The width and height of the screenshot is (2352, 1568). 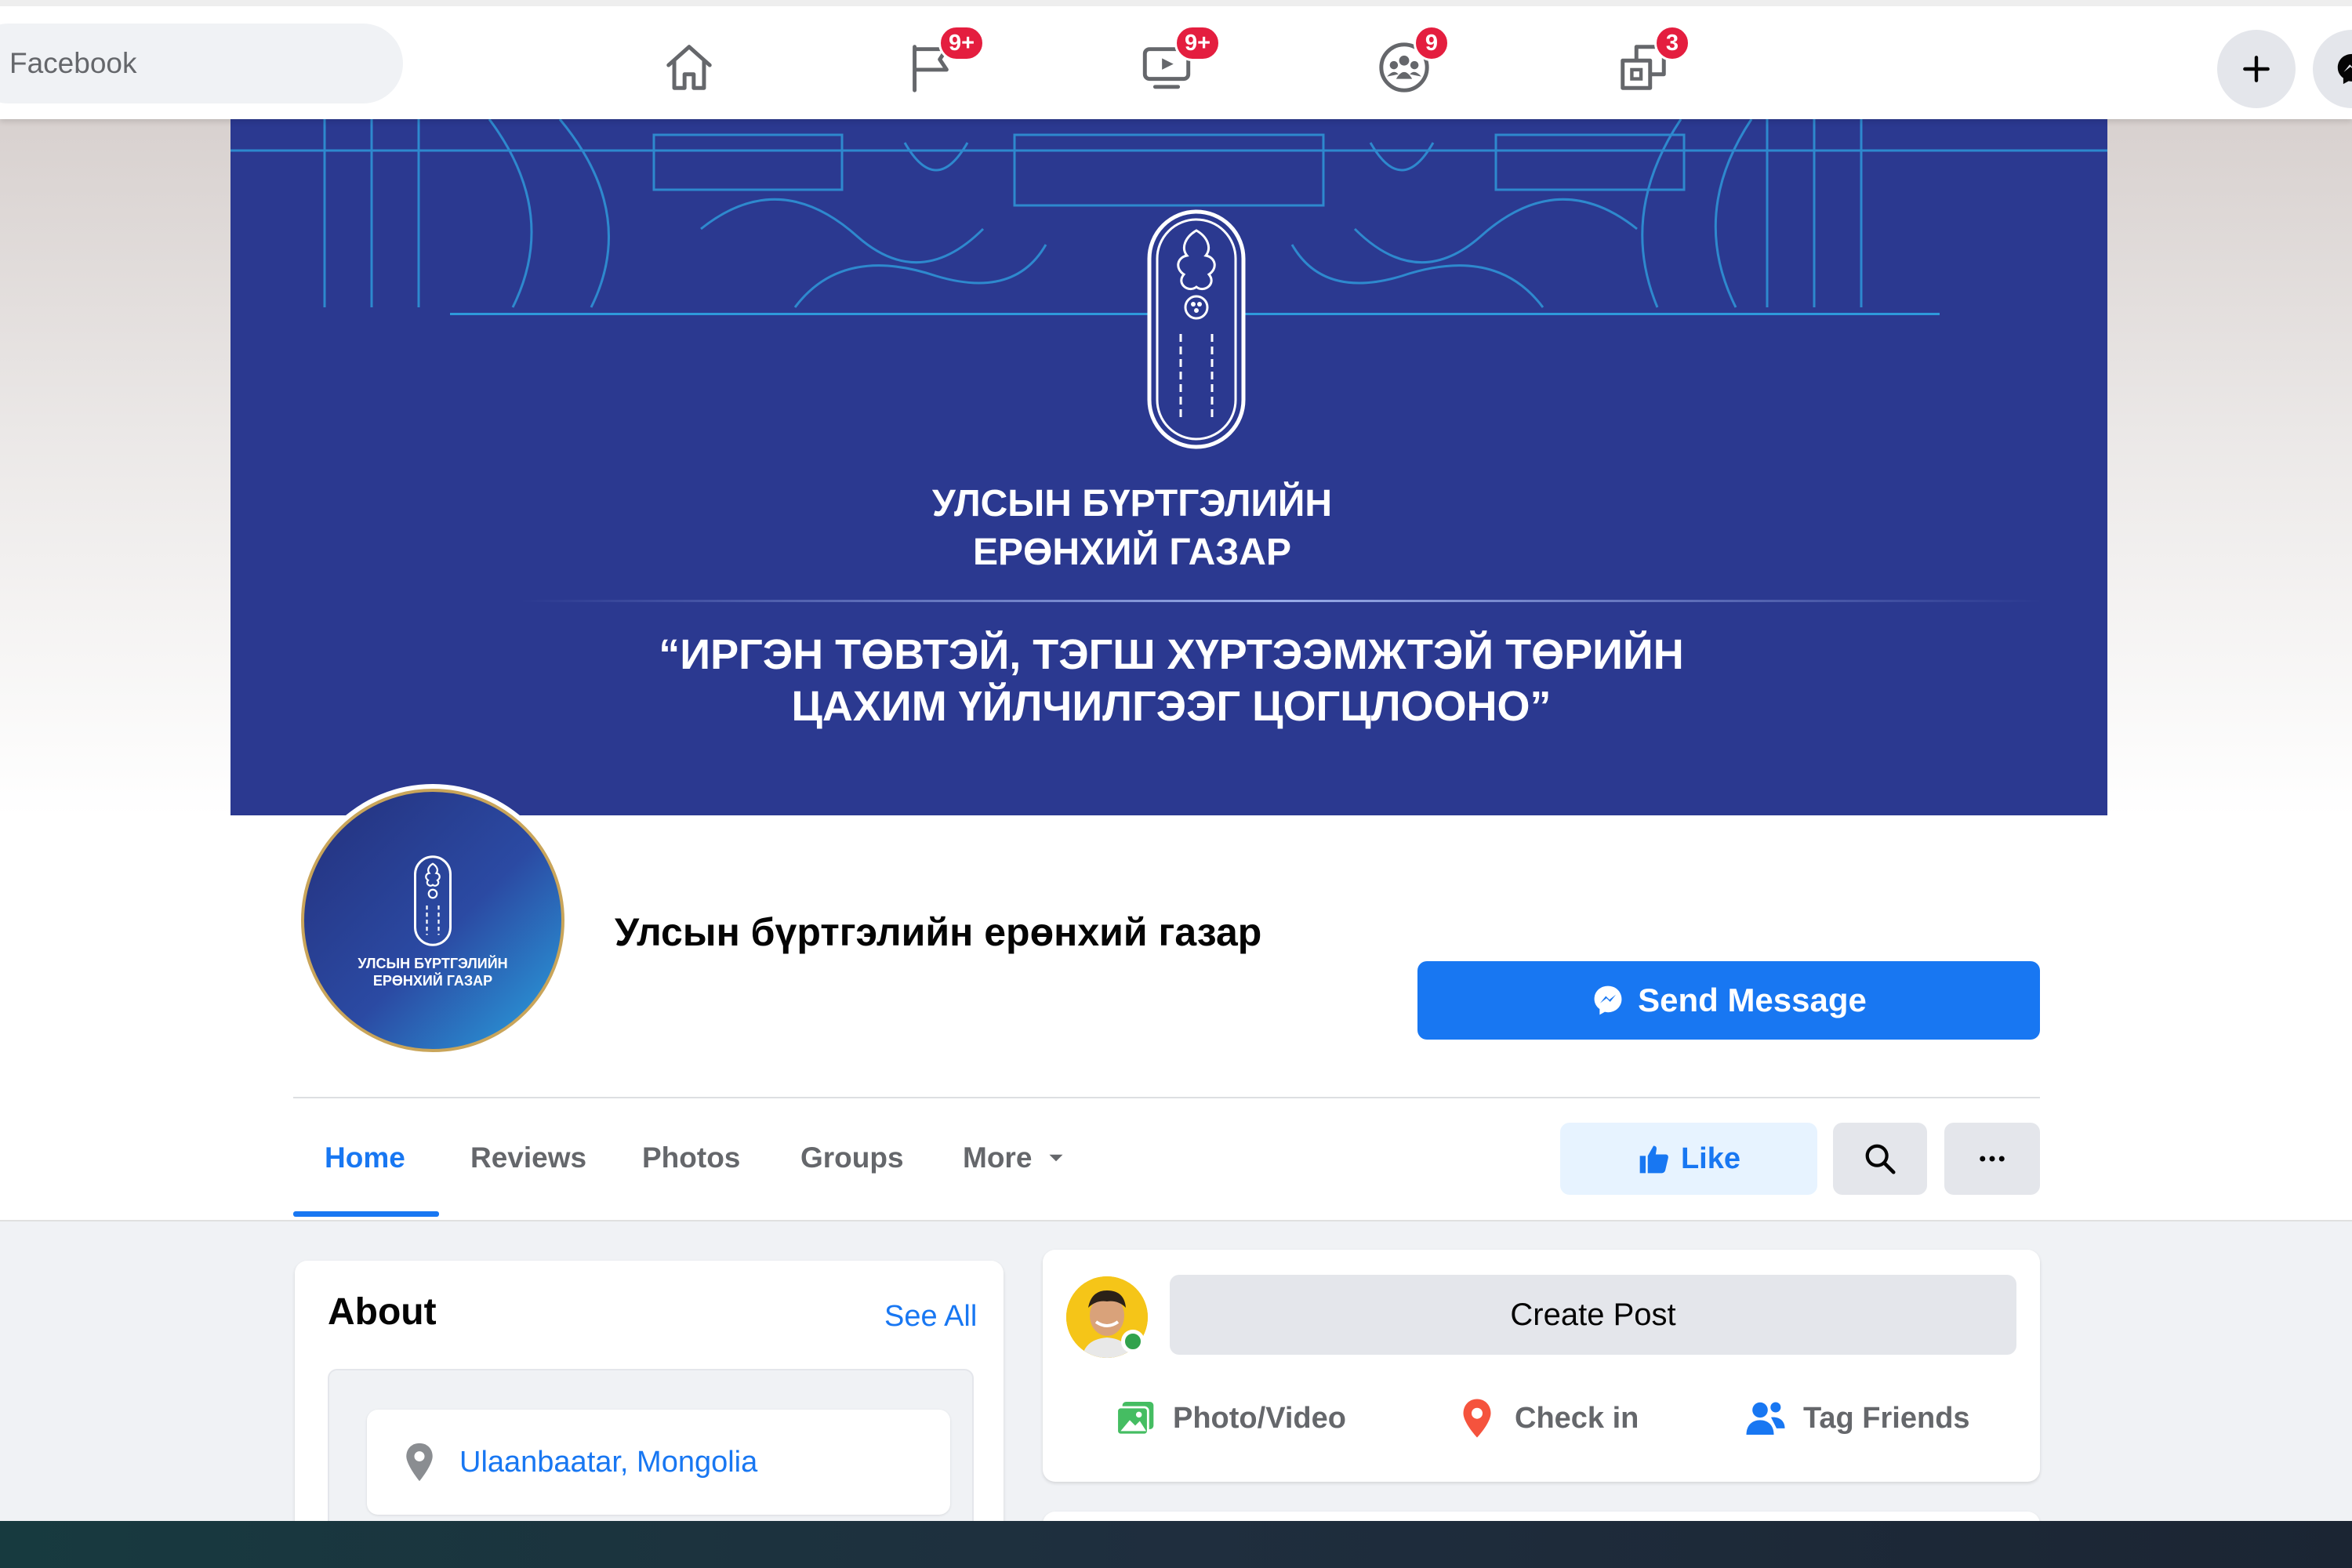 I want to click on see-all-link: See All, so click(x=931, y=1317).